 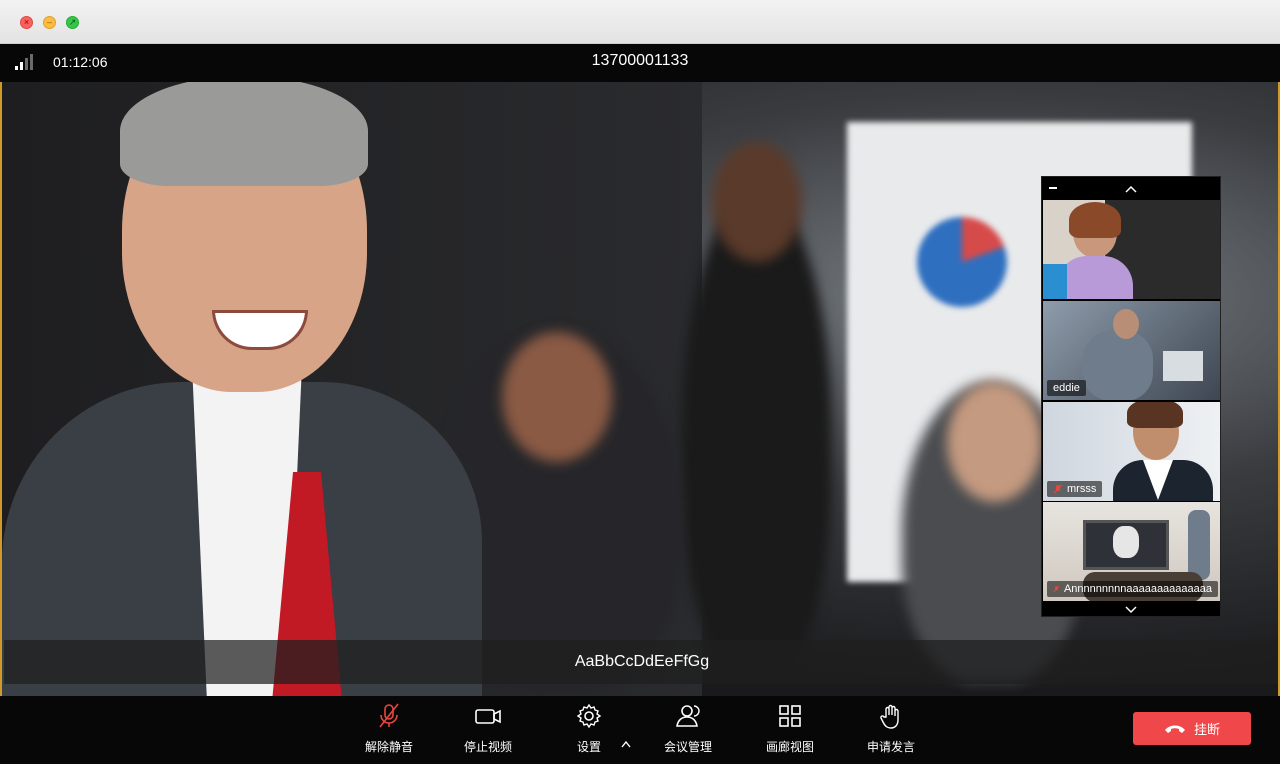 What do you see at coordinates (388, 747) in the screenshot?
I see `unmute-label: 解除静音` at bounding box center [388, 747].